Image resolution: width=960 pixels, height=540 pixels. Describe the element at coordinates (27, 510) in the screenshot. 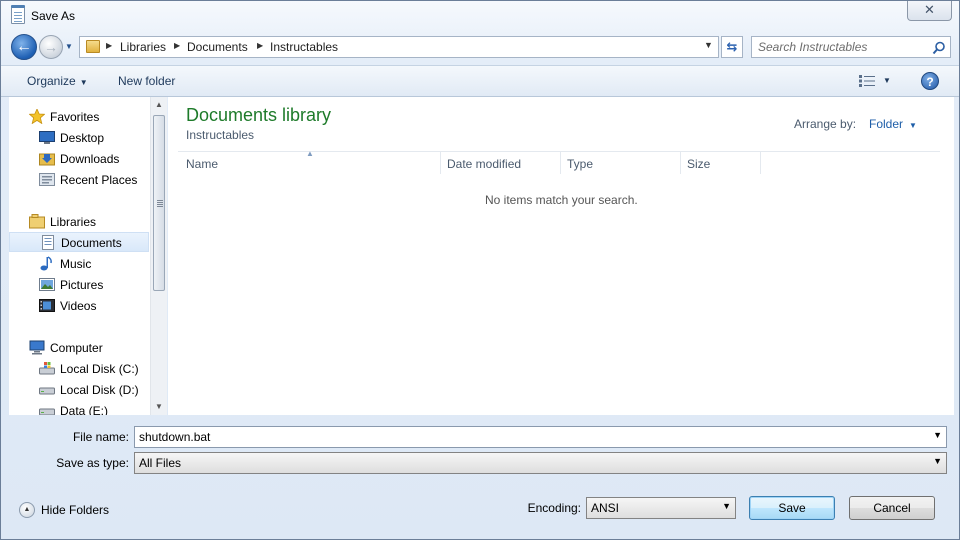

I see `collapse-up-icon: ▲` at that location.